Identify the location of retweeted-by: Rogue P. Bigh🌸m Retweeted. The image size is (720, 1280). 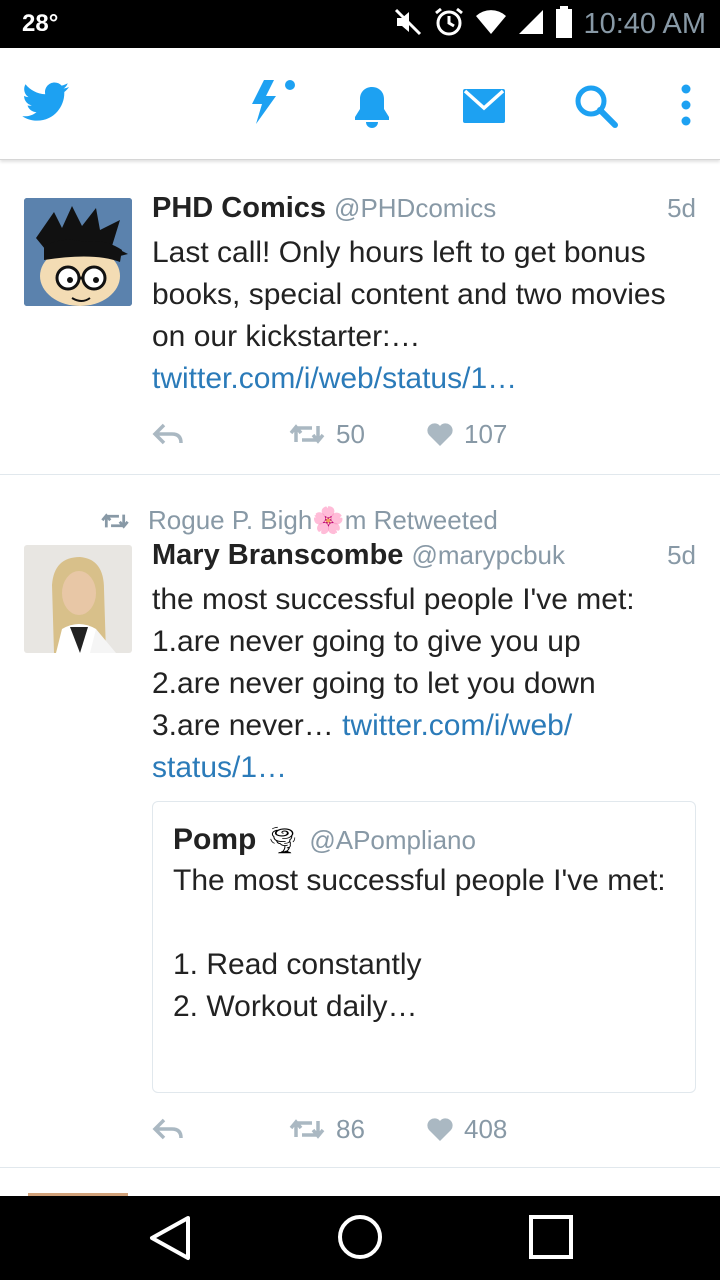
(299, 520).